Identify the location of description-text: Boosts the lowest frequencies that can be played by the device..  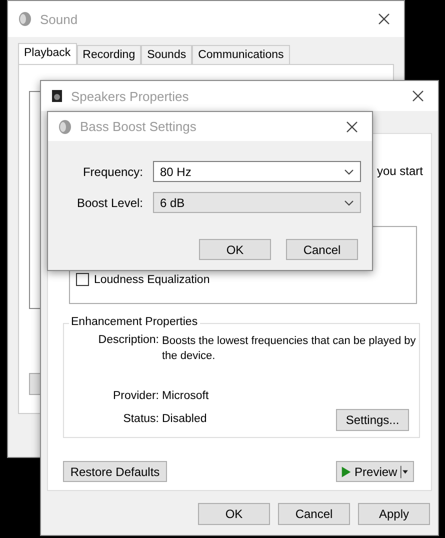
(289, 349).